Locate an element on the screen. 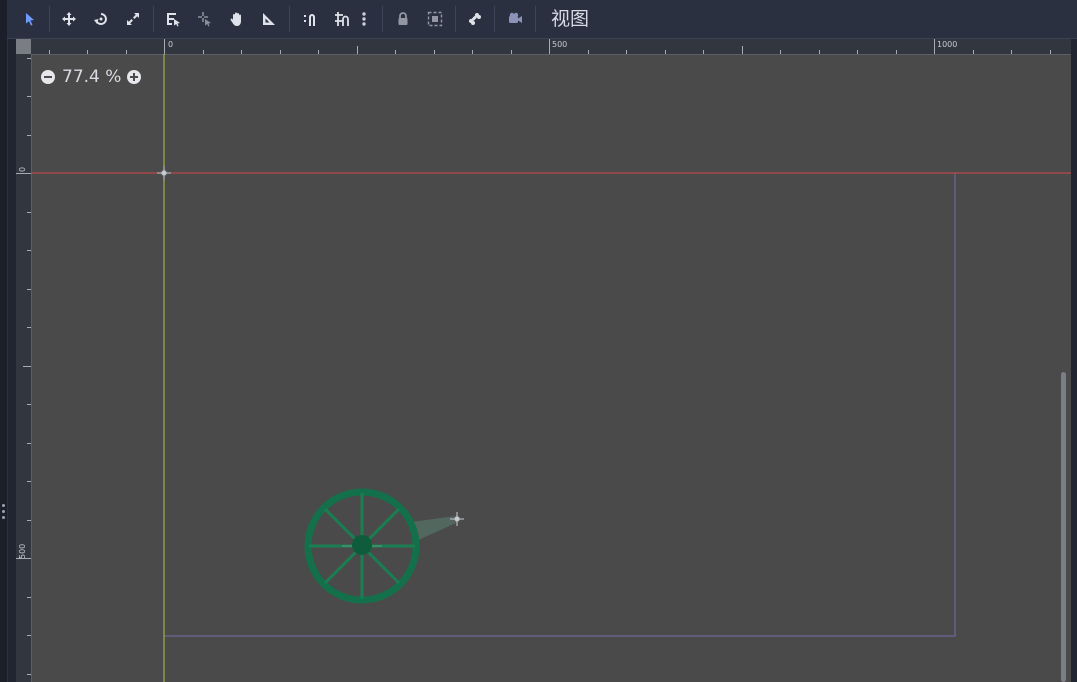 The height and width of the screenshot is (682, 1077). arrow-cursor-icon is located at coordinates (30, 19).